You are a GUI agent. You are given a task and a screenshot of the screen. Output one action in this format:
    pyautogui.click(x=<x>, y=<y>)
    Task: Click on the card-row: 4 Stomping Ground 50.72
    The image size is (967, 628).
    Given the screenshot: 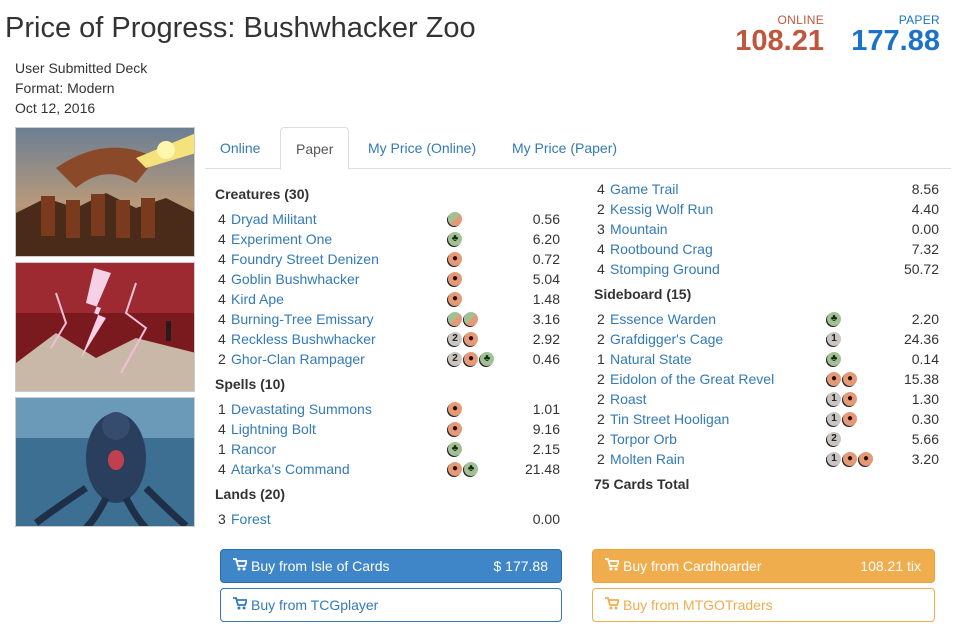 What is the action you would take?
    pyautogui.click(x=769, y=269)
    